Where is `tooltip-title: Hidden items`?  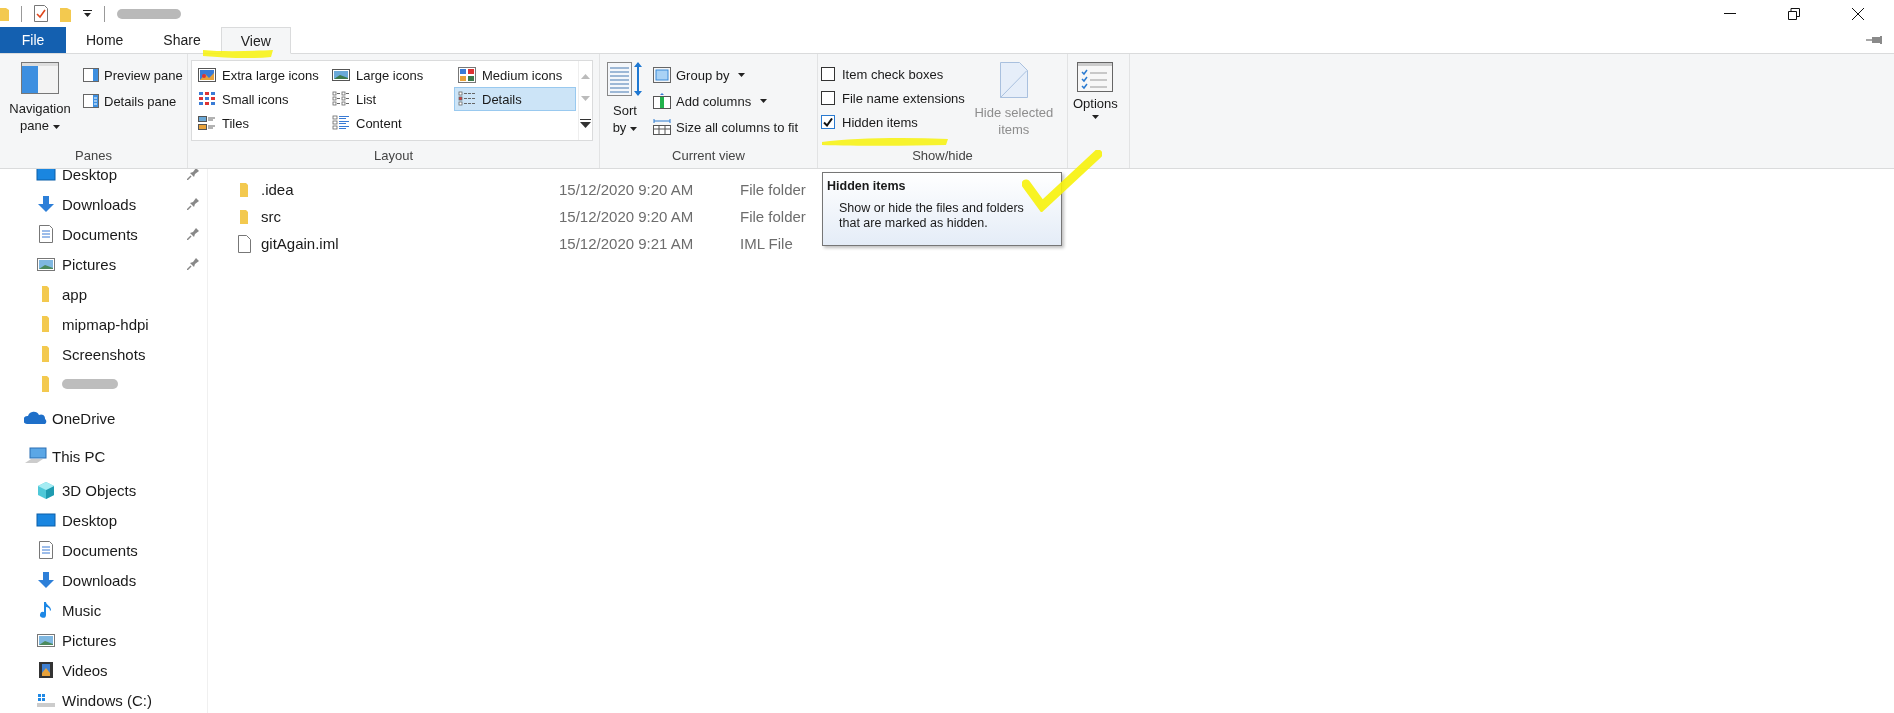 tooltip-title: Hidden items is located at coordinates (867, 186).